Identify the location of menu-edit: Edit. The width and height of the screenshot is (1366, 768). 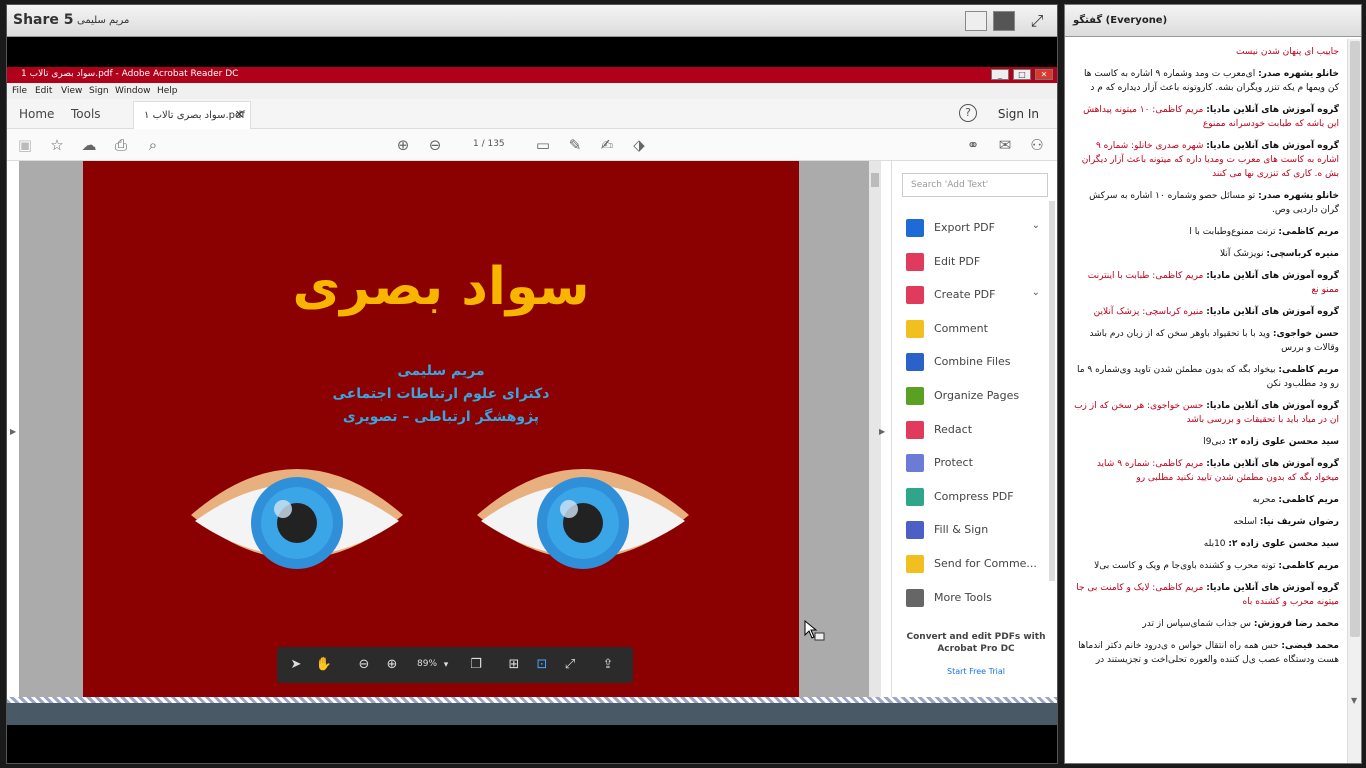
(43, 91).